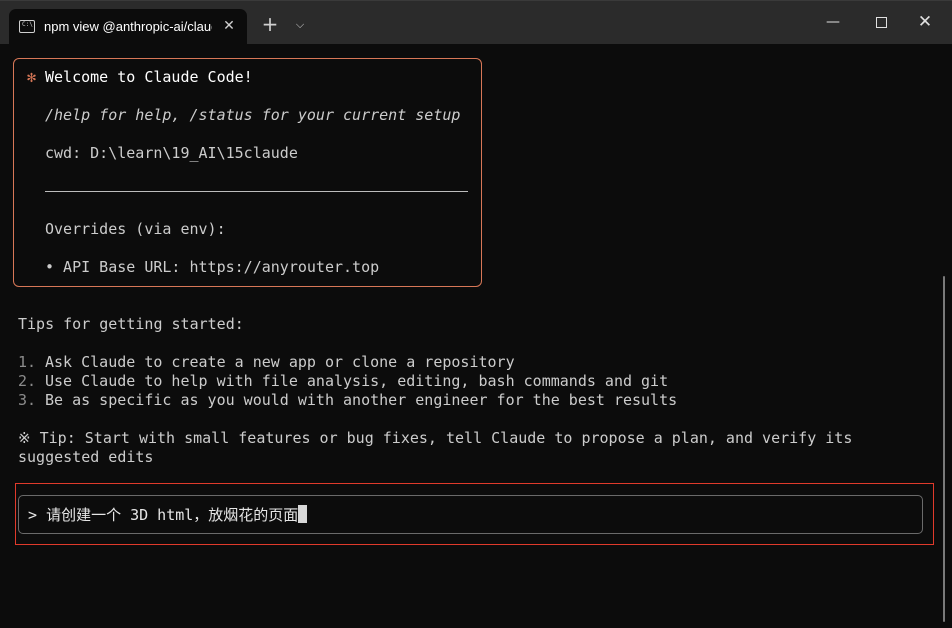  I want to click on text-cursor, so click(303, 514).